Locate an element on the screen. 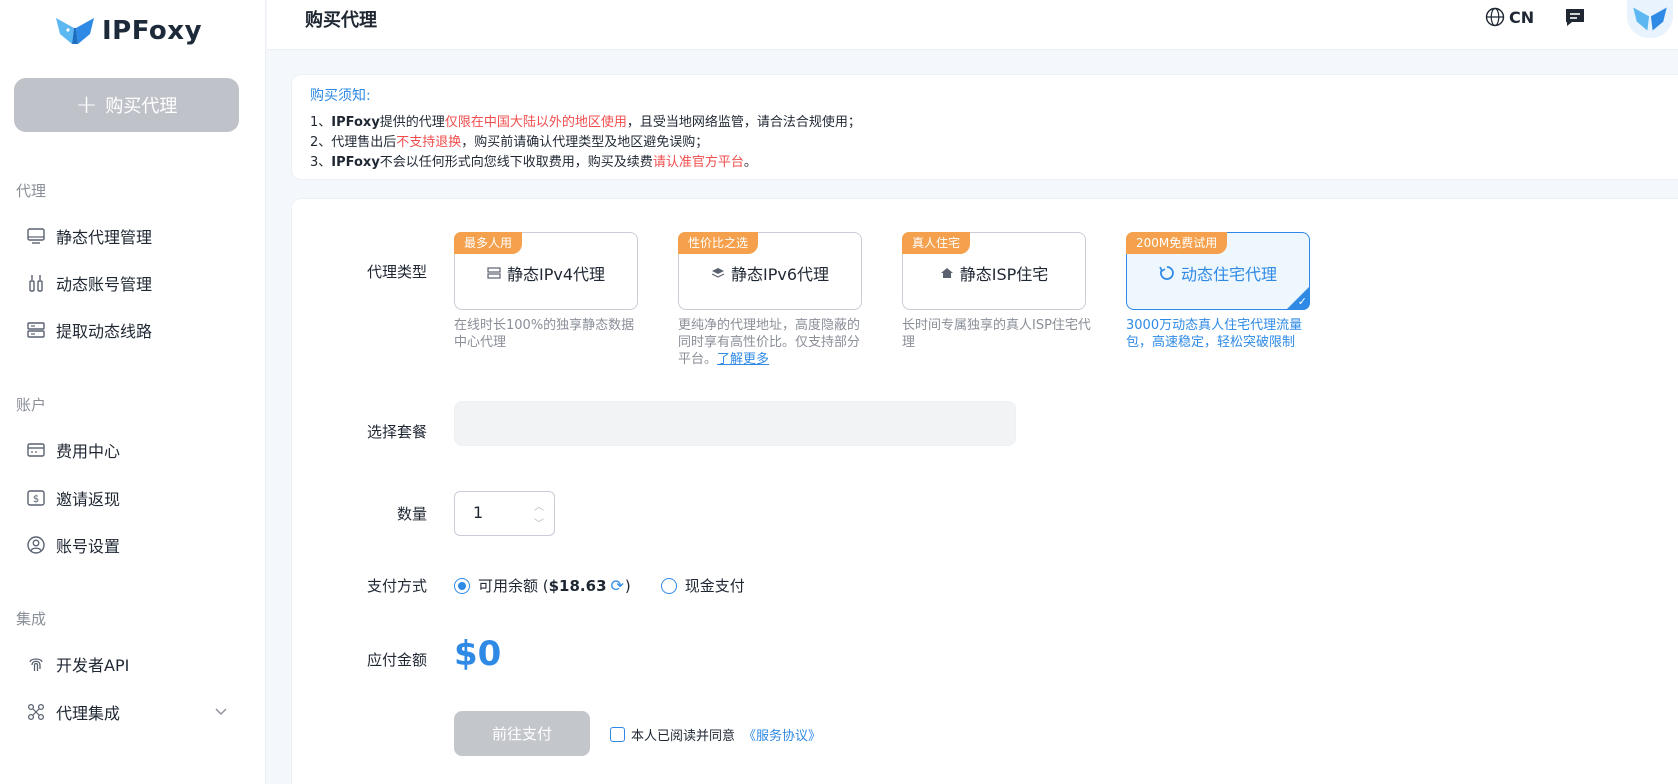 Image resolution: width=1678 pixels, height=784 pixels. nav-section-account: 账户 is located at coordinates (31, 405).